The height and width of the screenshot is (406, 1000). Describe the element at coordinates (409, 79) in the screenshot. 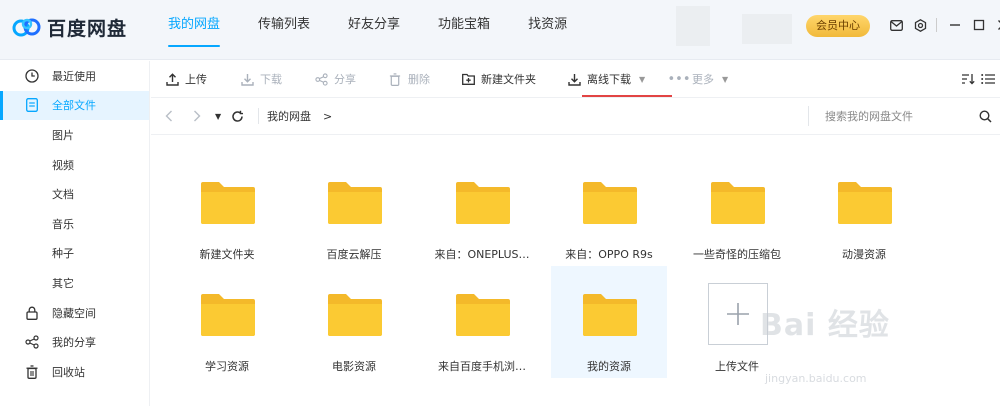

I see `delete-button: 删除` at that location.